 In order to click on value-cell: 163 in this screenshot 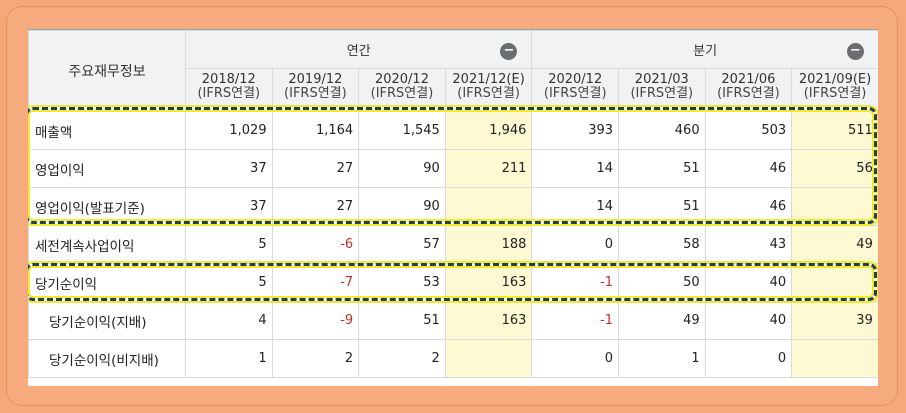, I will do `click(488, 282)`.